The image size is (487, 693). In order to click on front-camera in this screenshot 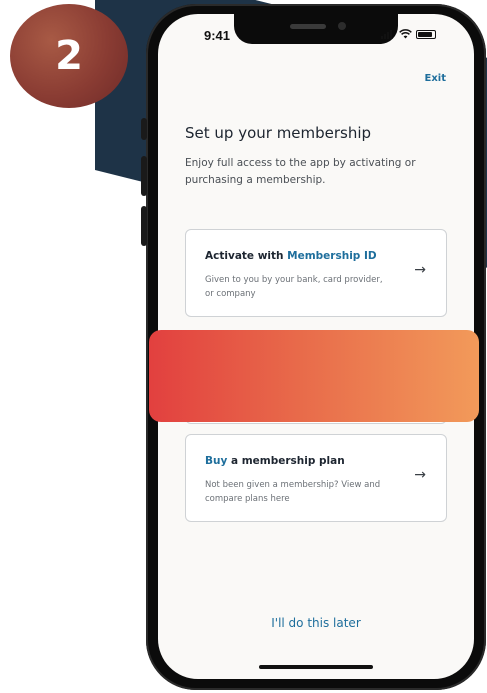, I will do `click(342, 26)`.